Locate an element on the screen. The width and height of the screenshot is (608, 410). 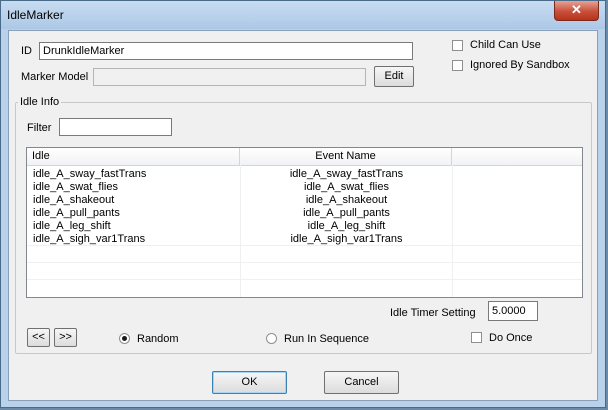
title-bar: IdleMarker ✕ is located at coordinates (303, 15).